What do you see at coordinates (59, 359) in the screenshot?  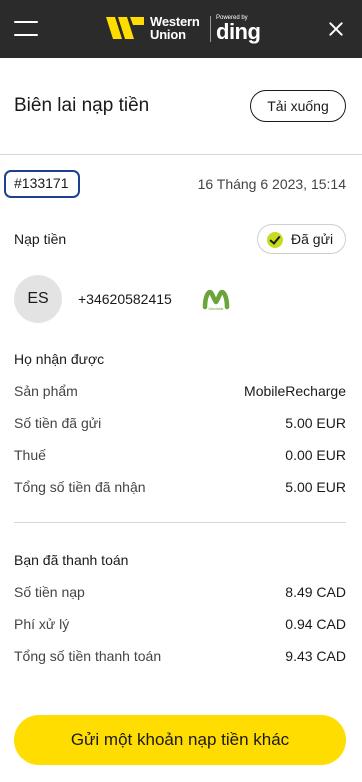 I see `received-section-title: Họ nhận được` at bounding box center [59, 359].